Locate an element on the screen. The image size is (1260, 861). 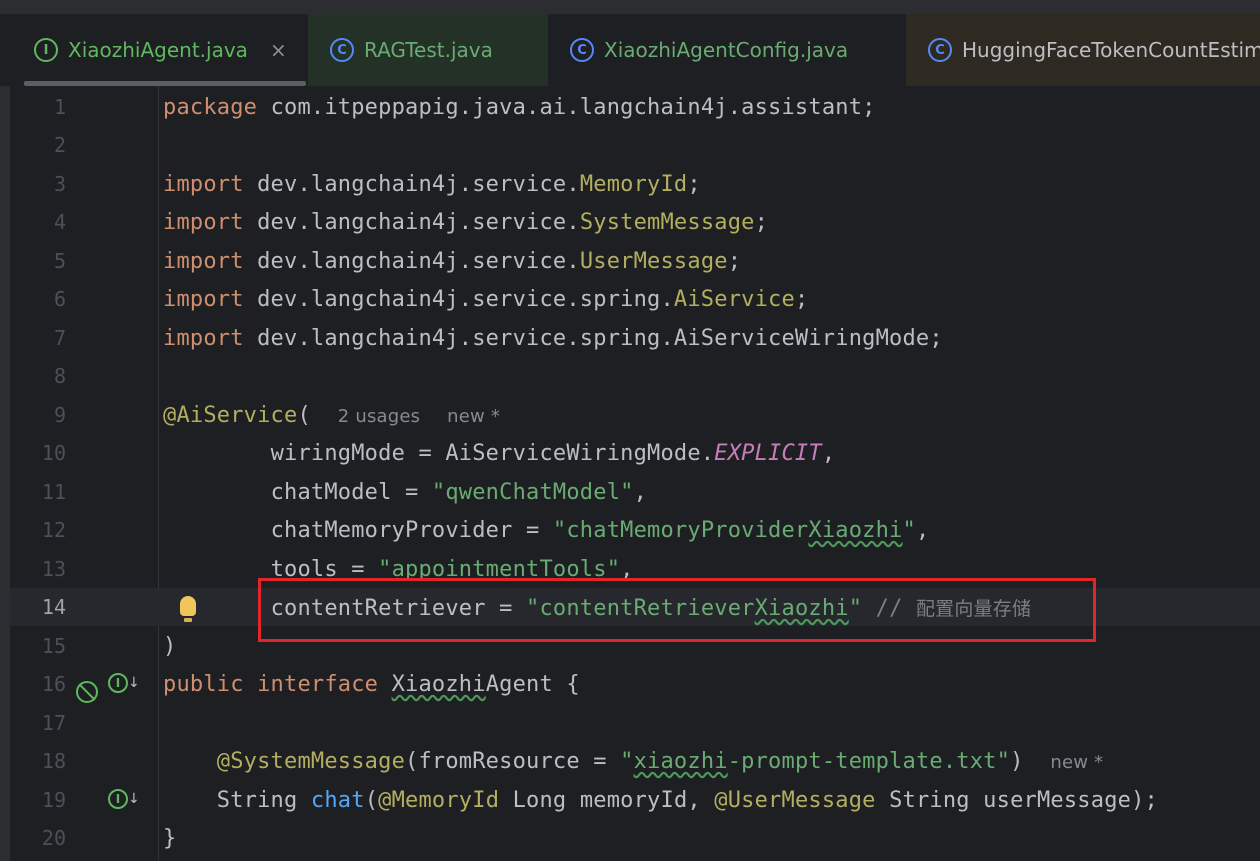
line-number: 12 is located at coordinates (53, 530).